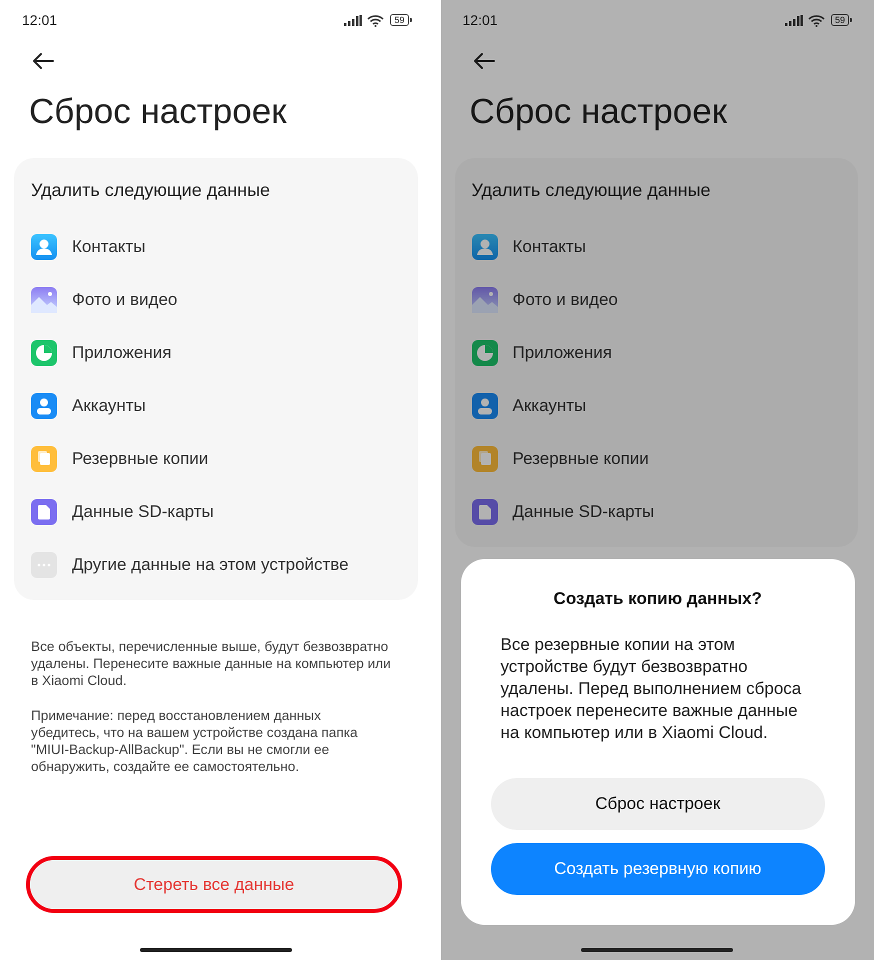 This screenshot has height=960, width=874. I want to click on dialog-title: Создать копию данных?, so click(657, 599).